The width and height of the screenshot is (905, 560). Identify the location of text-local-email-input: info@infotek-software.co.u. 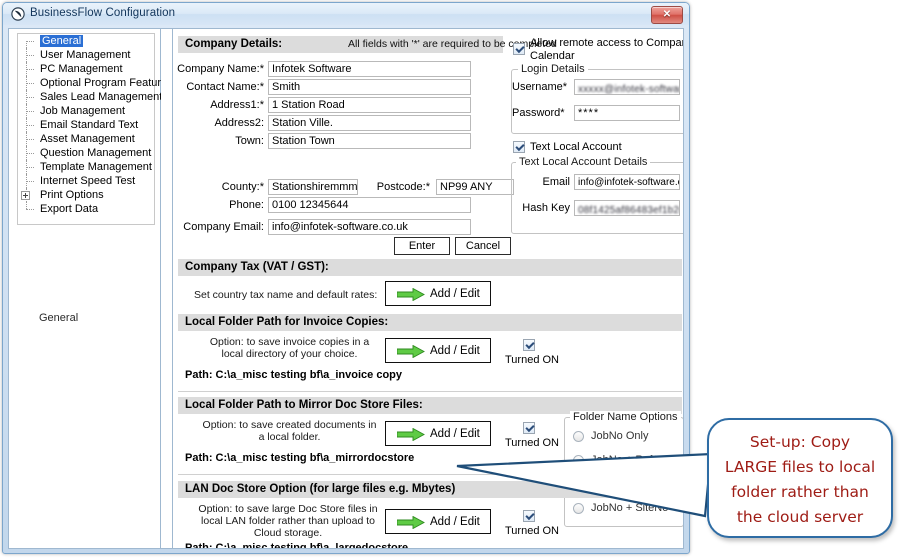
(627, 182).